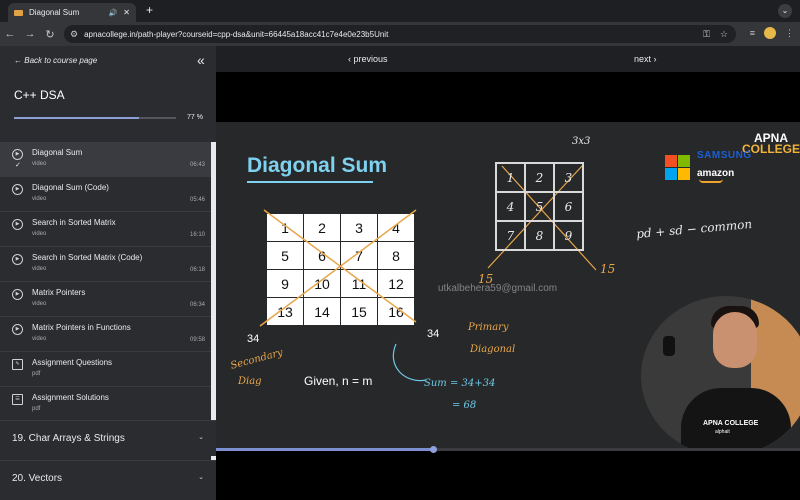 This screenshot has height=500, width=800. I want to click on next-button: next ›, so click(645, 59).